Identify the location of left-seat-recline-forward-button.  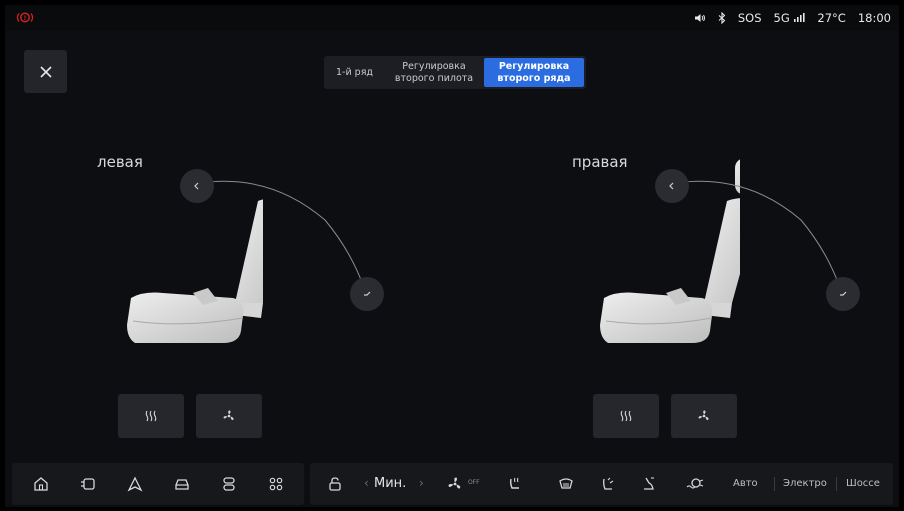
(367, 294).